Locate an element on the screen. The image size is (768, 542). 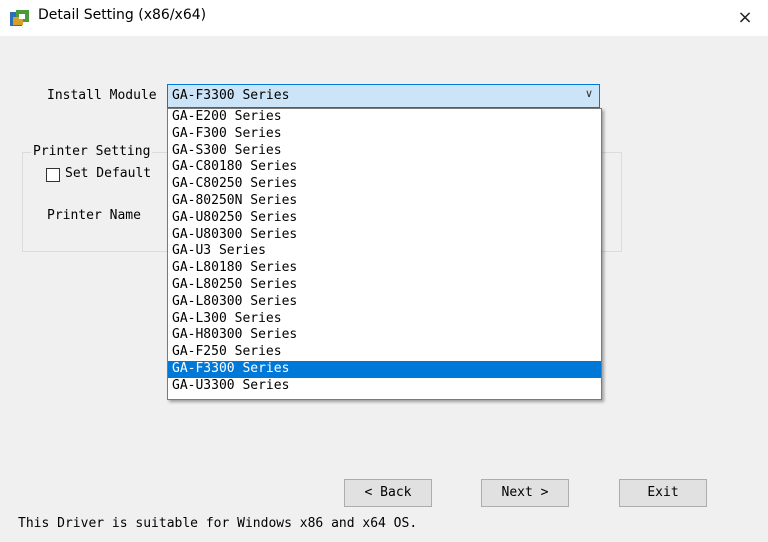
dropdown-option: GA-L80250 Series is located at coordinates (384, 285).